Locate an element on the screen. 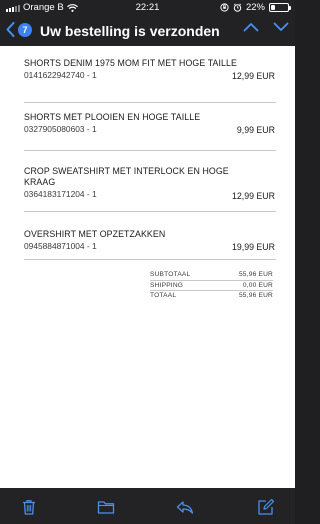 This screenshot has height=524, width=320. item-price: 9,99 EUR is located at coordinates (255, 130).